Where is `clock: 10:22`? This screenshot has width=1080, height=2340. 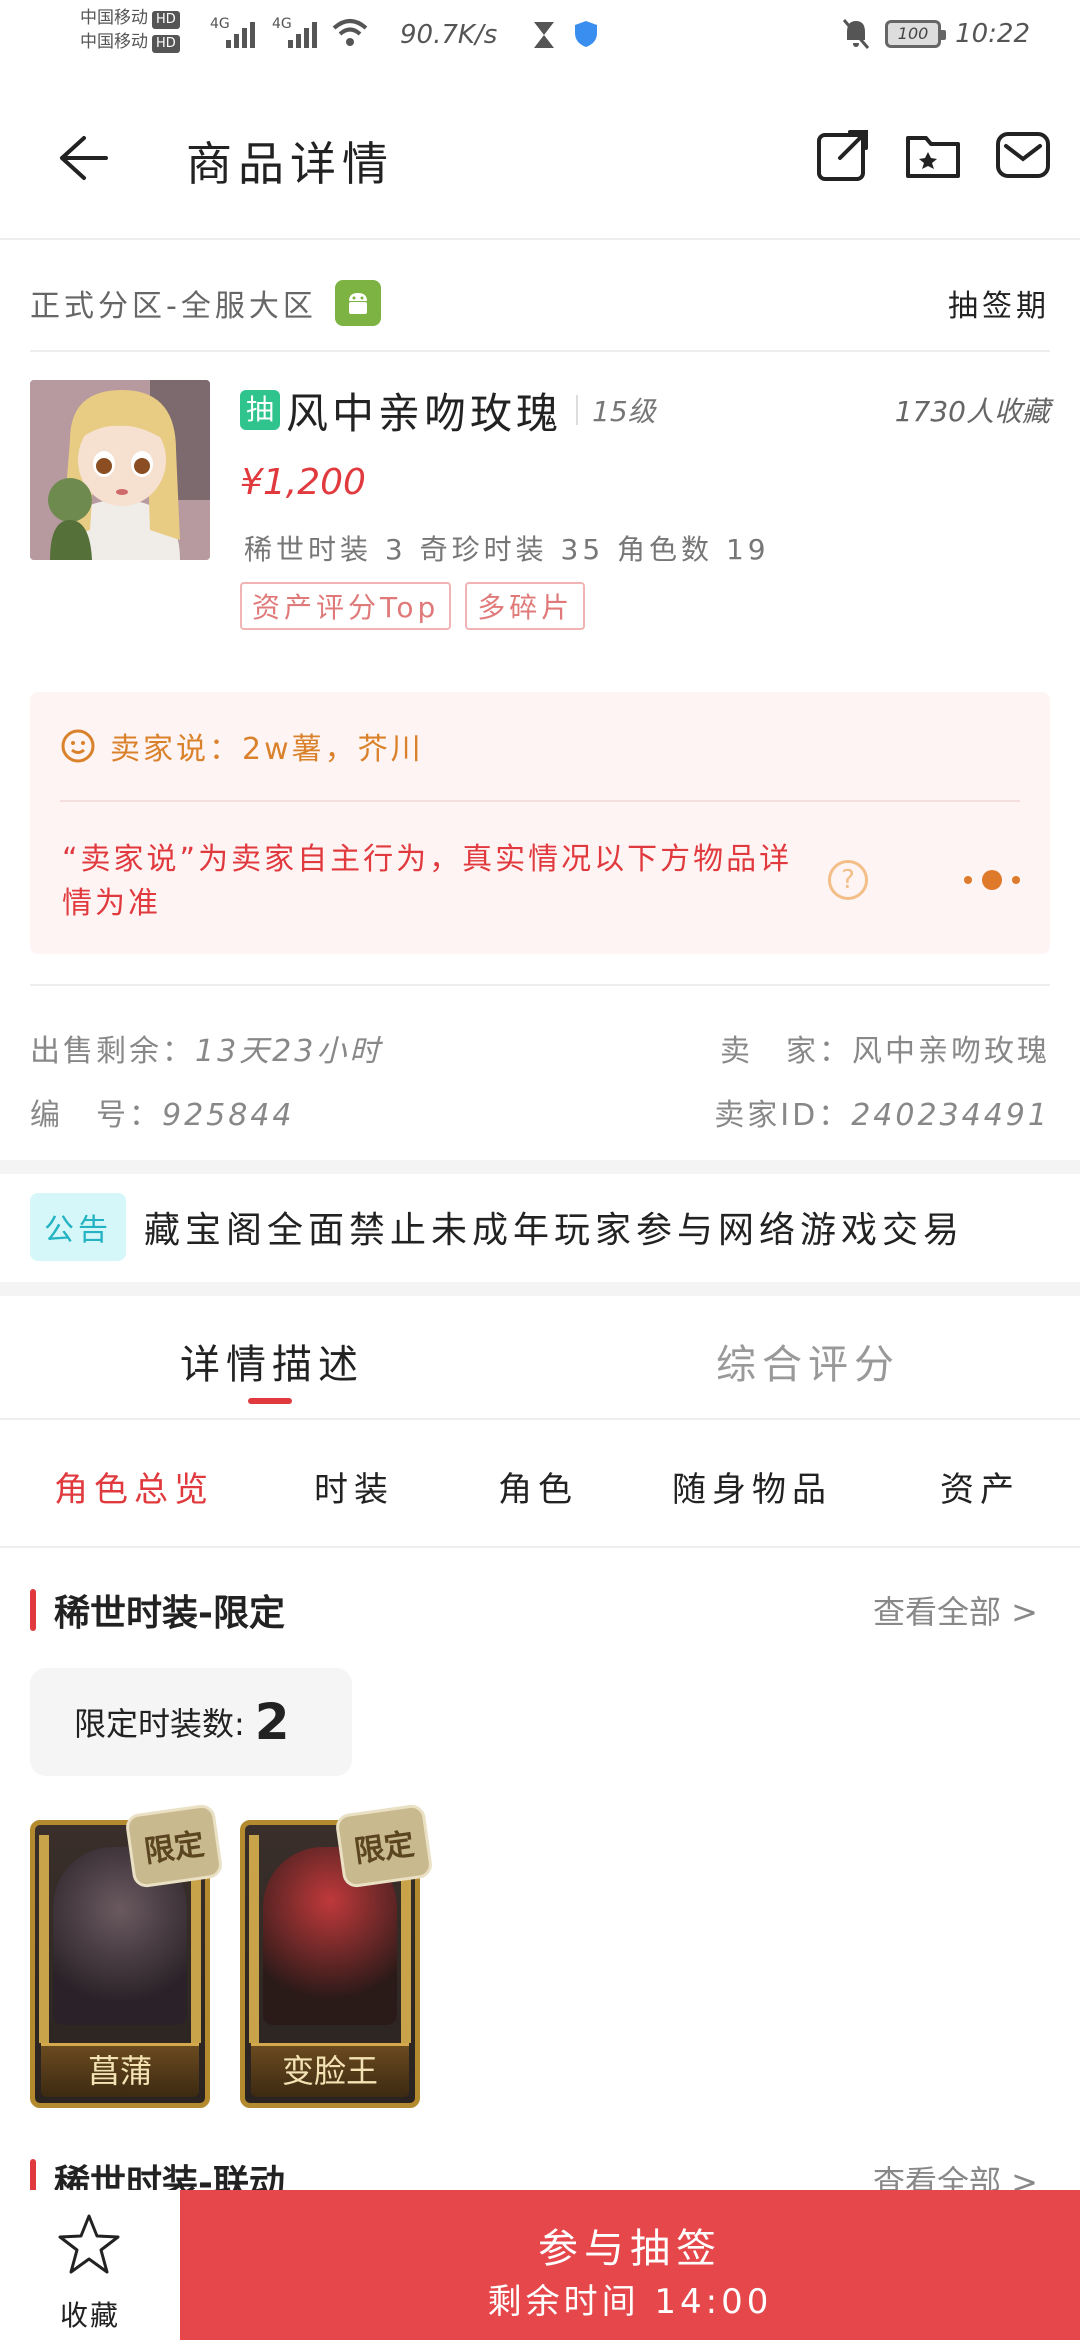 clock: 10:22 is located at coordinates (992, 34).